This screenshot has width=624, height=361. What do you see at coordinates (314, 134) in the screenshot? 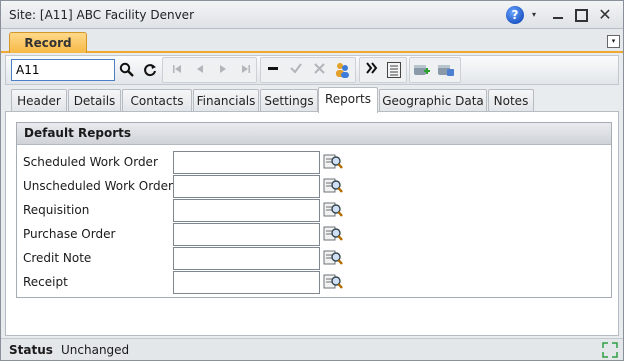
I see `group-title: Default Reports` at bounding box center [314, 134].